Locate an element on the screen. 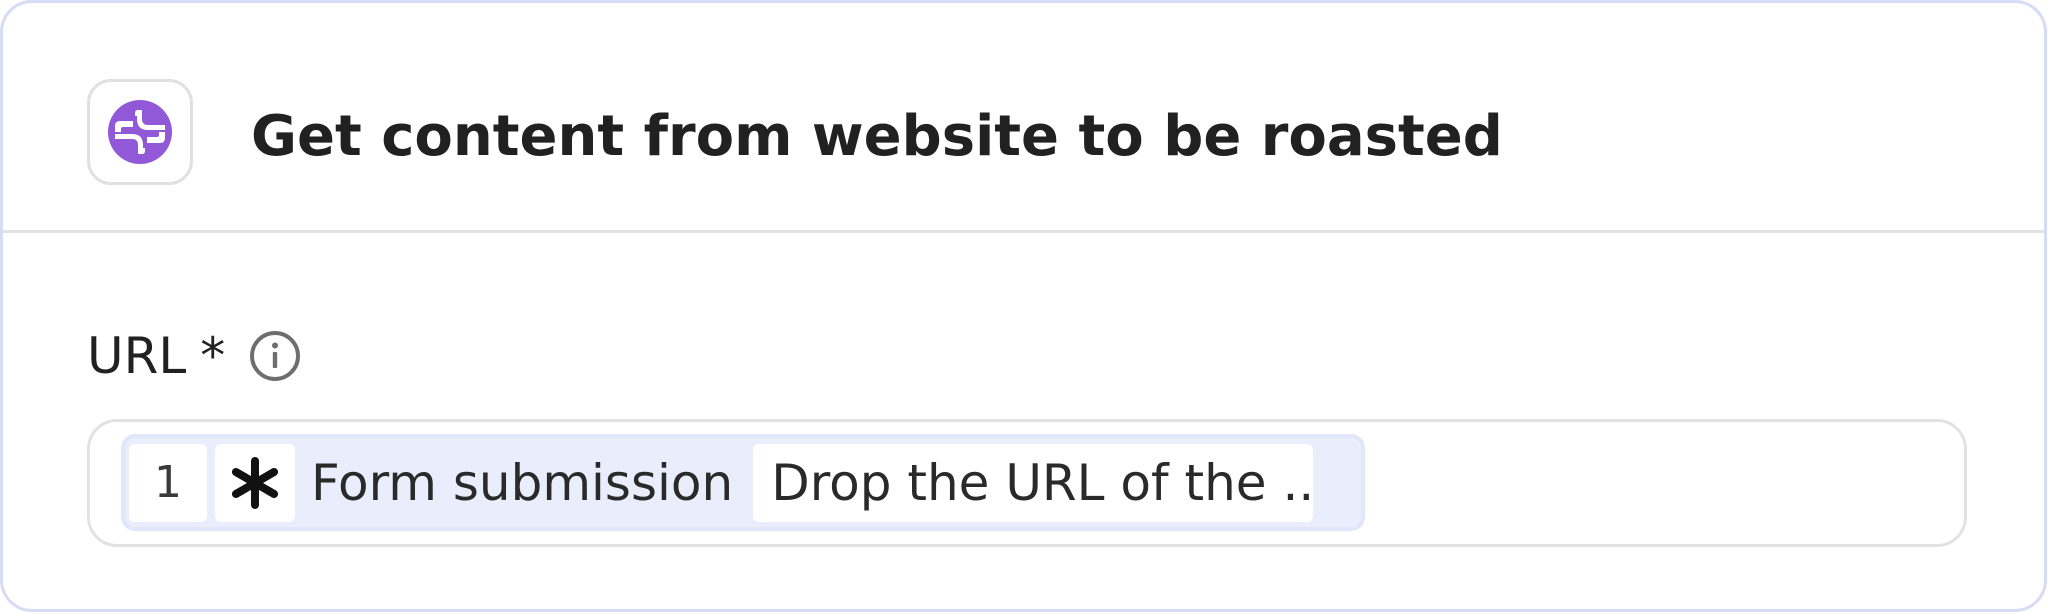 This screenshot has width=2048, height=612. url-field-label: URL is located at coordinates (137, 356).